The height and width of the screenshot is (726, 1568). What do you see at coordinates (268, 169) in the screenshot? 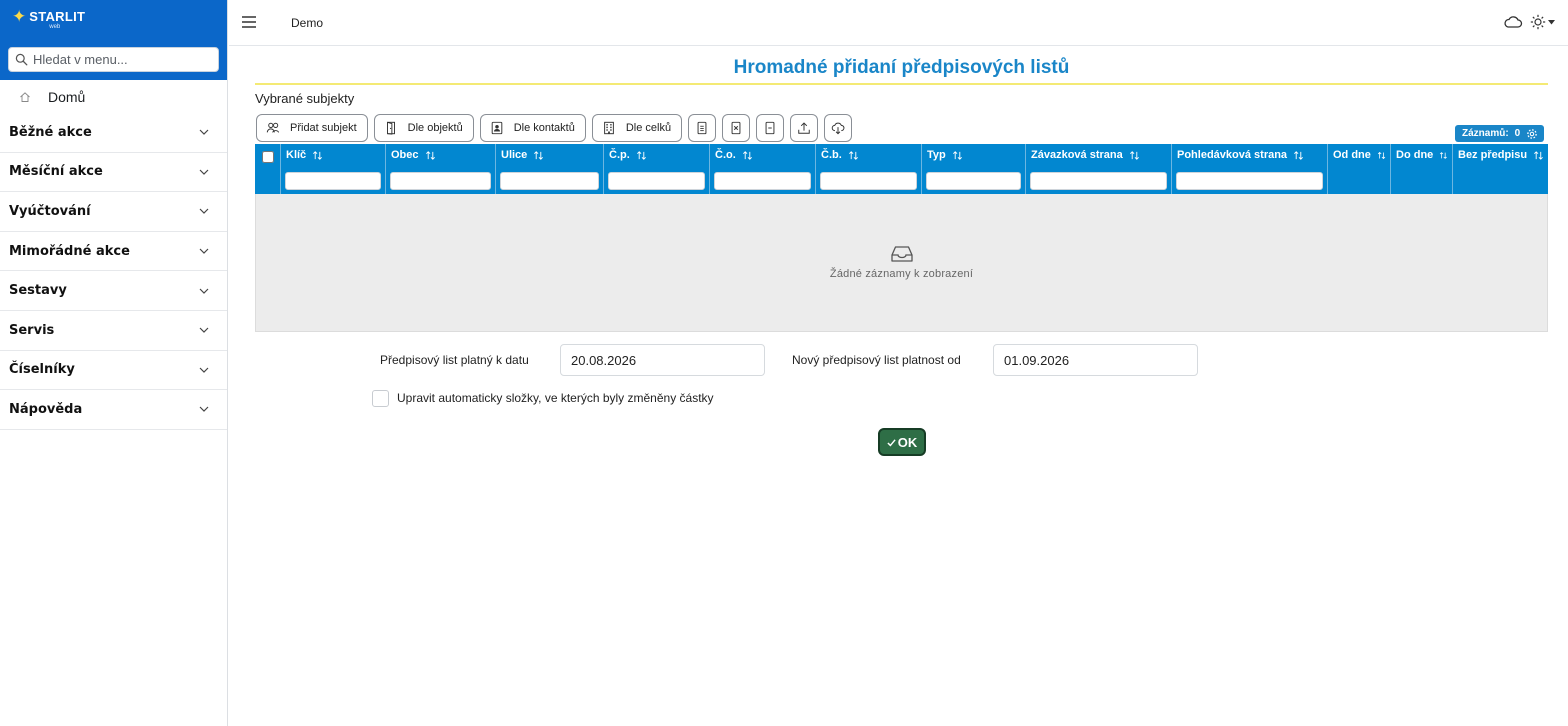
I see `select-all-cell` at bounding box center [268, 169].